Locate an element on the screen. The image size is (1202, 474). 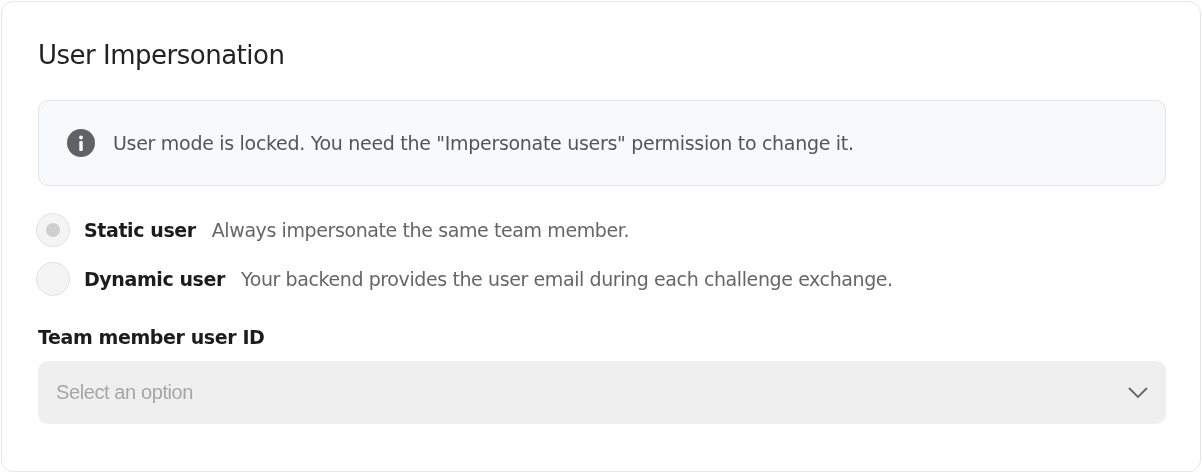
info-icon is located at coordinates (81, 143).